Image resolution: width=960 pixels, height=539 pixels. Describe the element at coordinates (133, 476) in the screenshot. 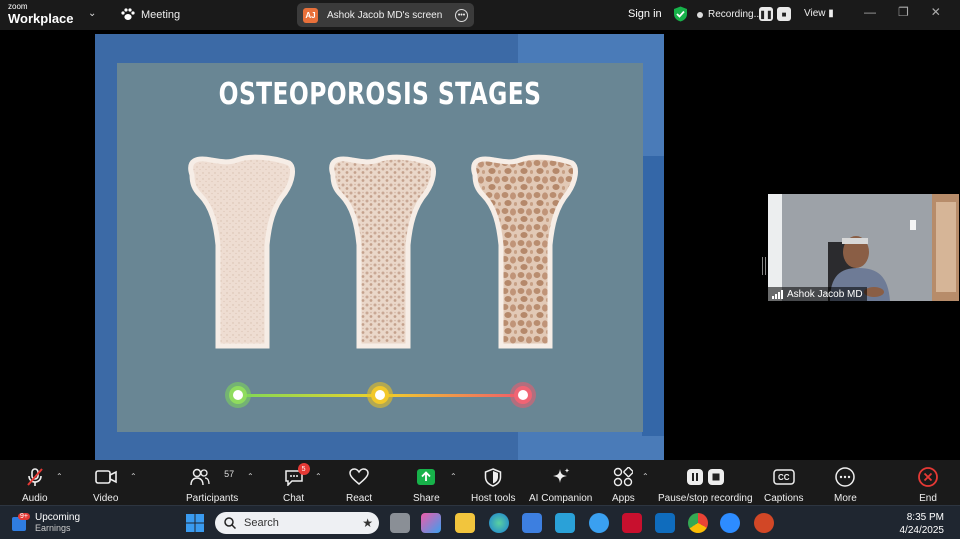

I see `video-options-chevron-icon: ⌃` at that location.